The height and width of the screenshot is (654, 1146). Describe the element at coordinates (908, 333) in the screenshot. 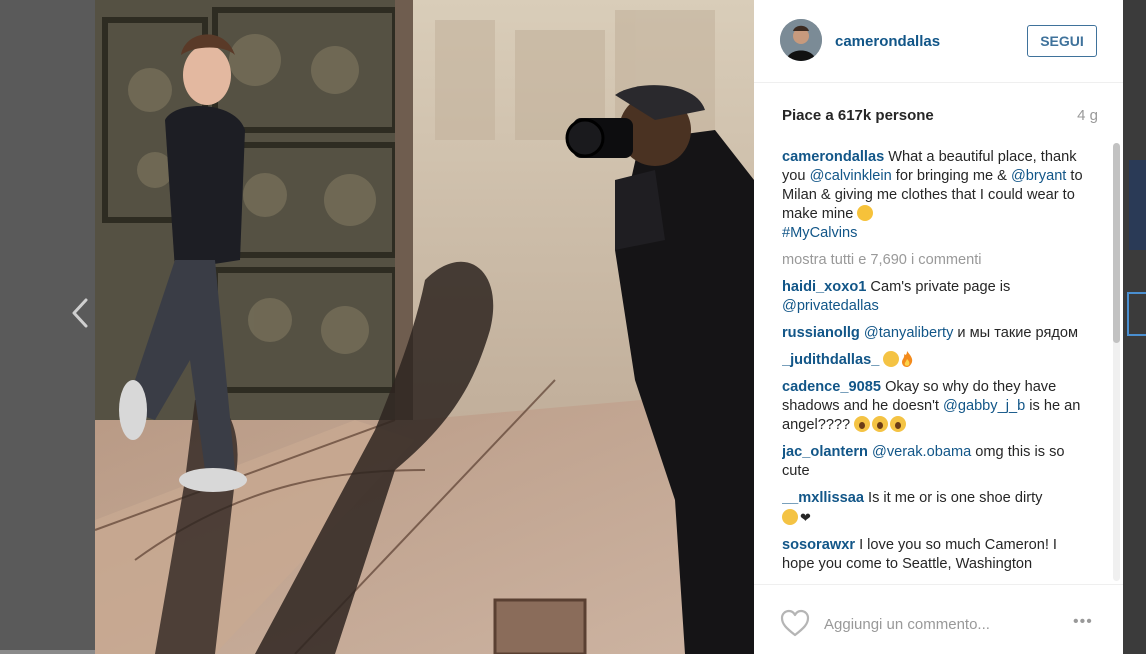

I see `mention-link: @tanyaliberty` at that location.